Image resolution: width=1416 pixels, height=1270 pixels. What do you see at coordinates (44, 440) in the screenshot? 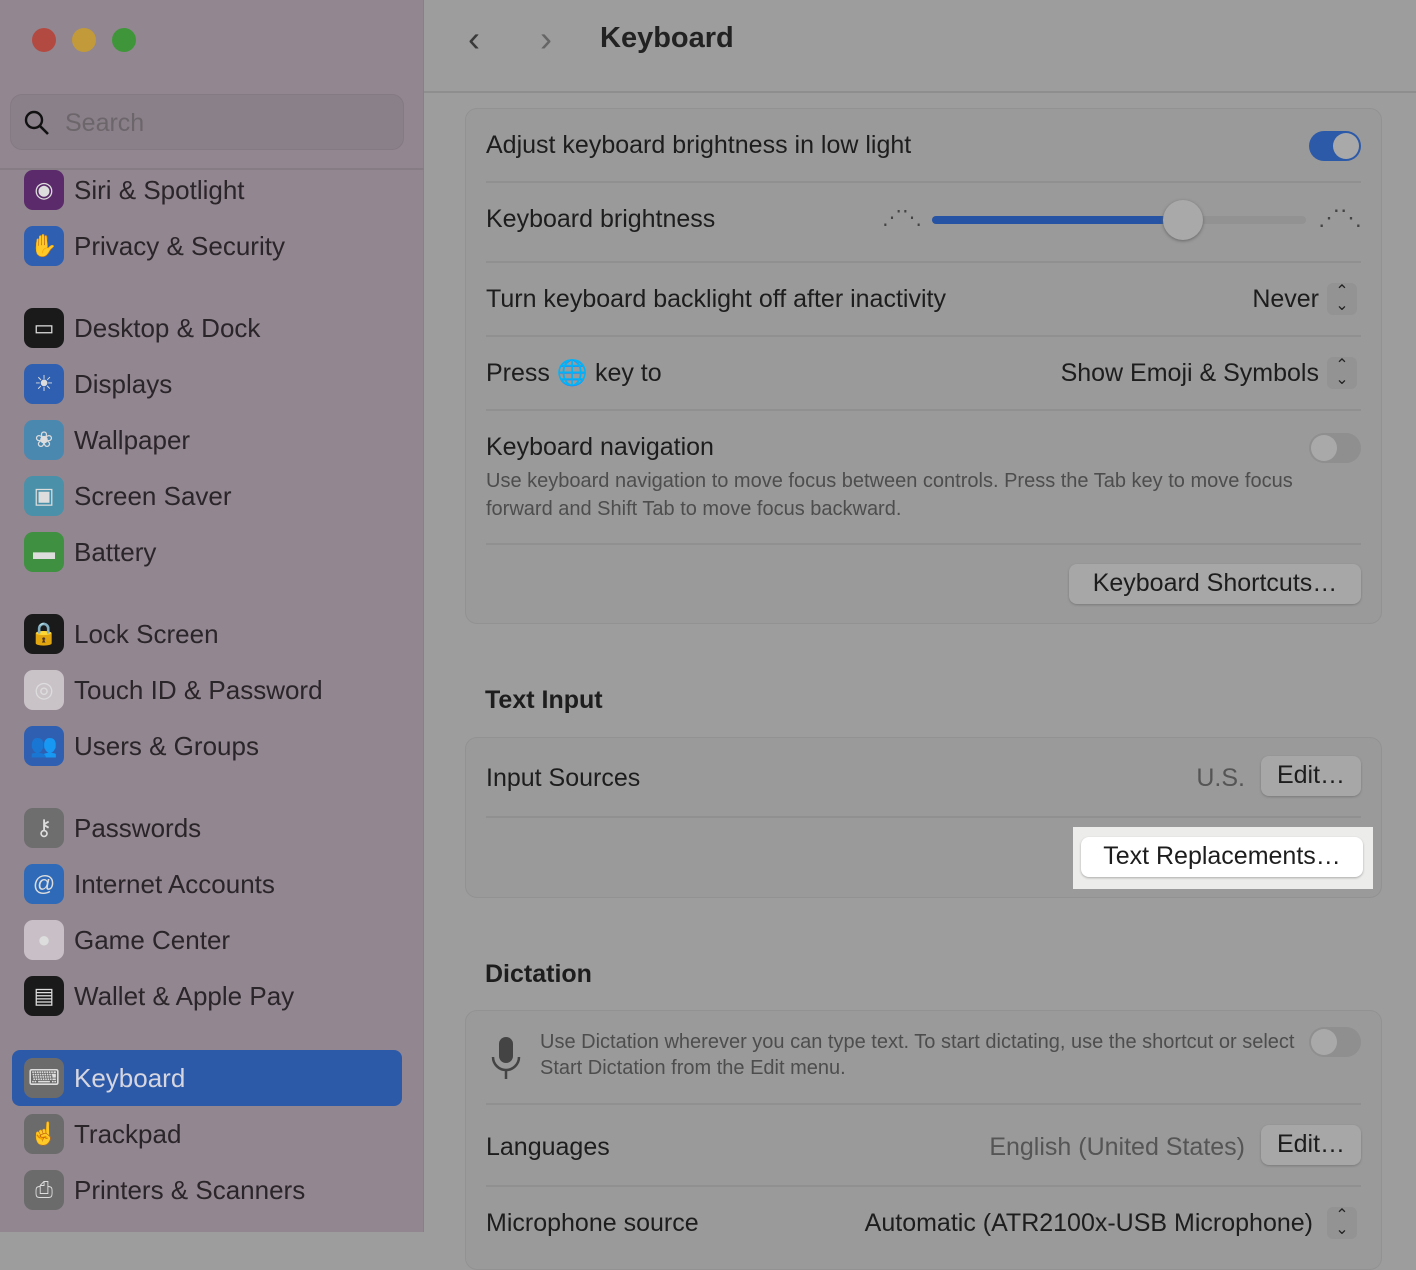
I see `flower-icon: ❀` at bounding box center [44, 440].